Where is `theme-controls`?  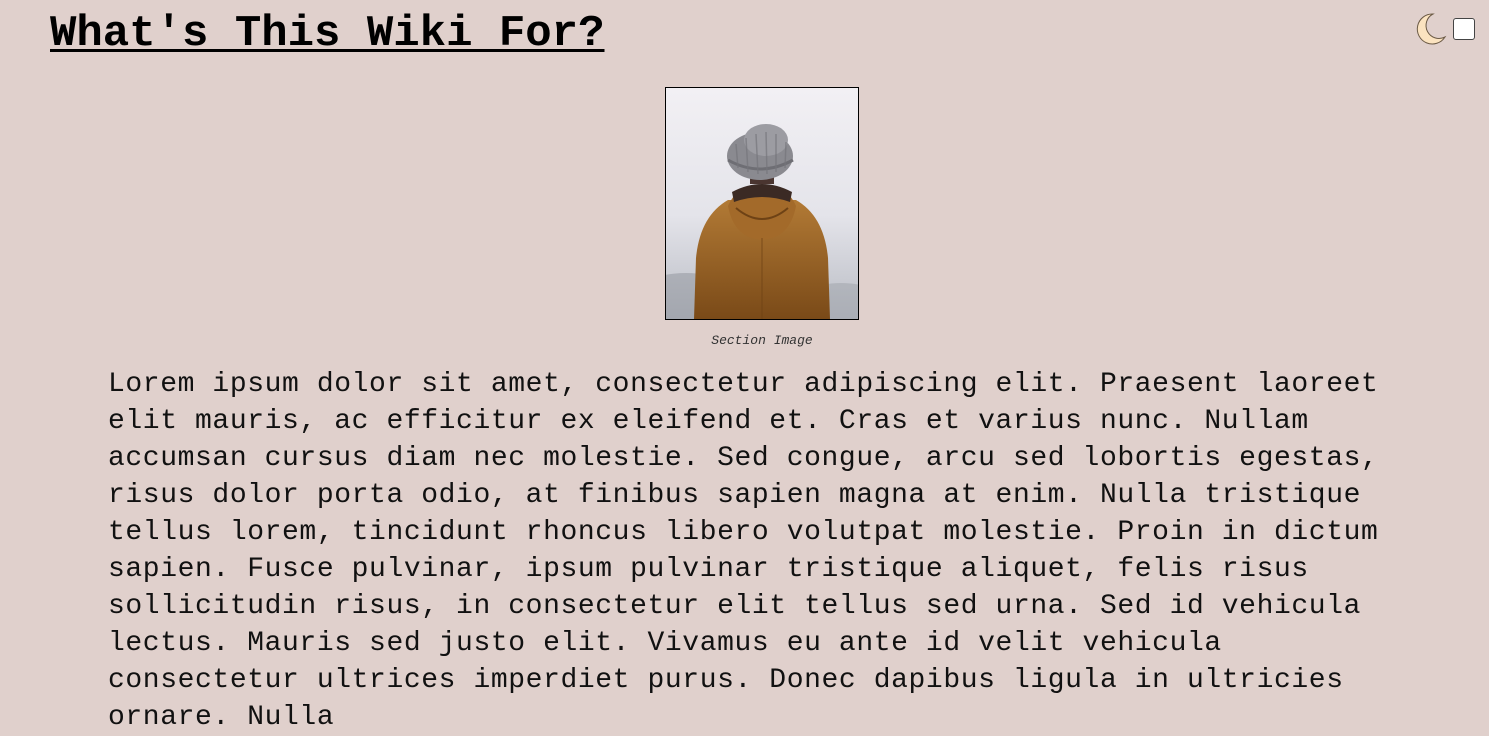 theme-controls is located at coordinates (1444, 29).